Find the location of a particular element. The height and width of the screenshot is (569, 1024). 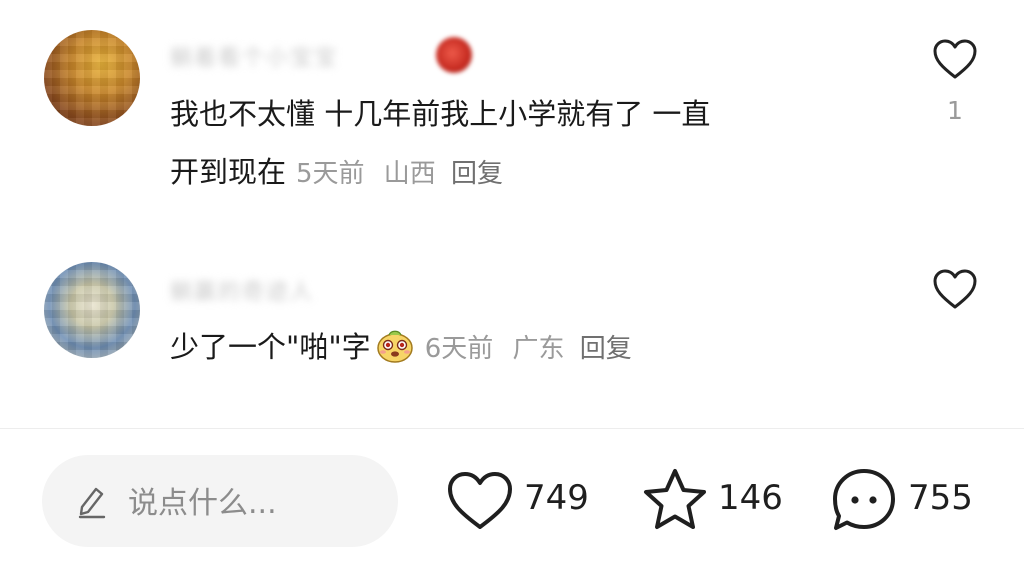

comment-time: 6天前 is located at coordinates (459, 349).